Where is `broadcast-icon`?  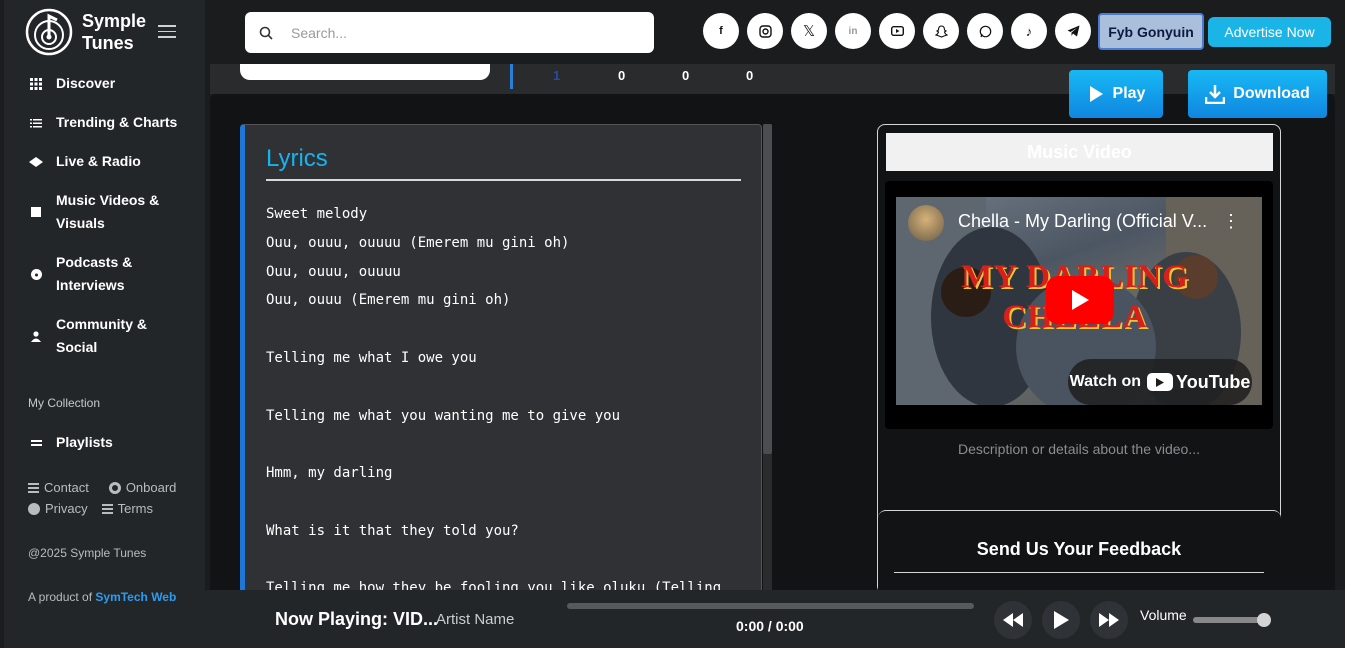 broadcast-icon is located at coordinates (36, 161).